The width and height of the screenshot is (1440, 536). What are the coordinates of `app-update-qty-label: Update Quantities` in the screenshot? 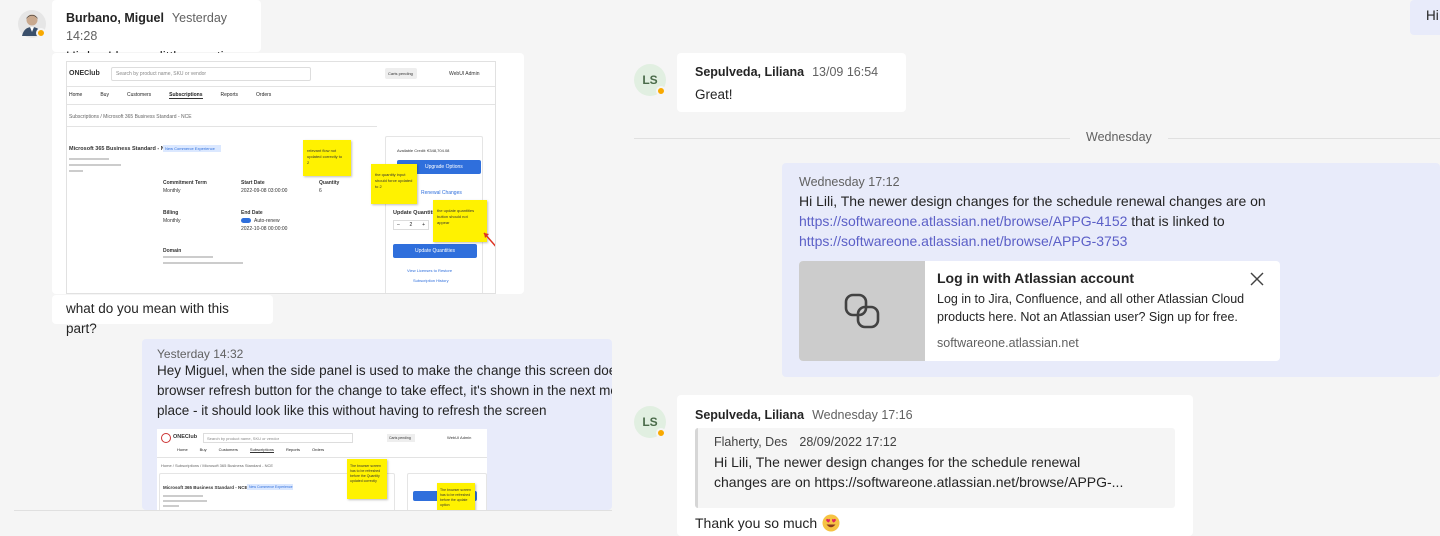 It's located at (435, 251).